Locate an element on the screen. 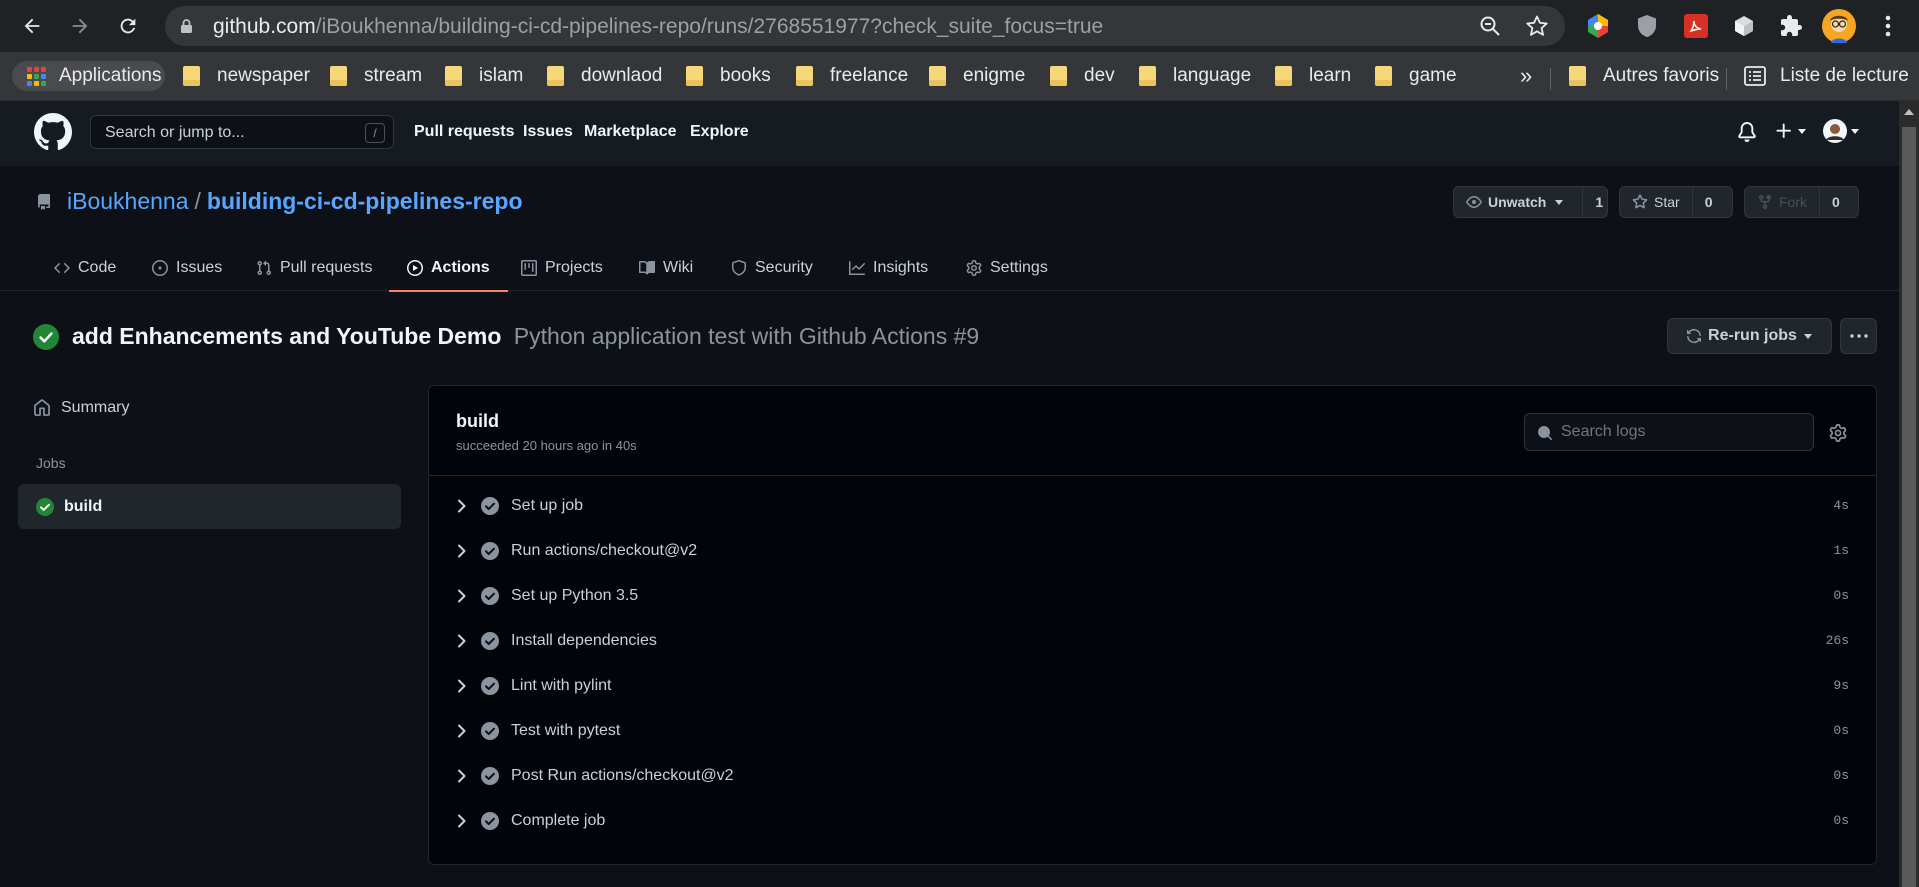 This screenshot has width=1919, height=887. extensions-menu-button is located at coordinates (1791, 26).